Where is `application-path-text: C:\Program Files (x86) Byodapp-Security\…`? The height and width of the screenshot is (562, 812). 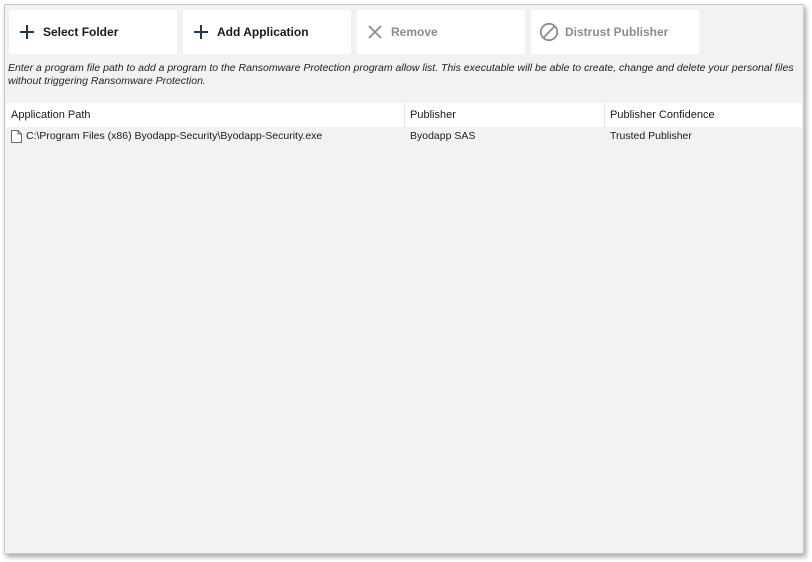 application-path-text: C:\Program Files (x86) Byodapp-Security\… is located at coordinates (174, 136).